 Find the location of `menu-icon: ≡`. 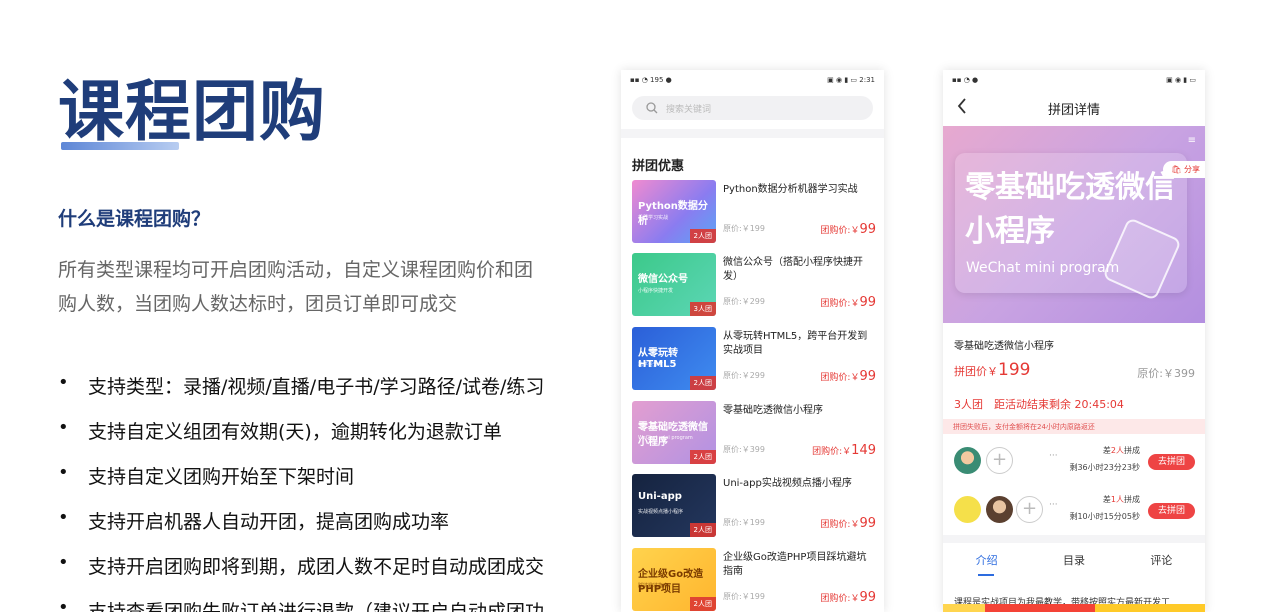

menu-icon: ≡ is located at coordinates (1192, 140).